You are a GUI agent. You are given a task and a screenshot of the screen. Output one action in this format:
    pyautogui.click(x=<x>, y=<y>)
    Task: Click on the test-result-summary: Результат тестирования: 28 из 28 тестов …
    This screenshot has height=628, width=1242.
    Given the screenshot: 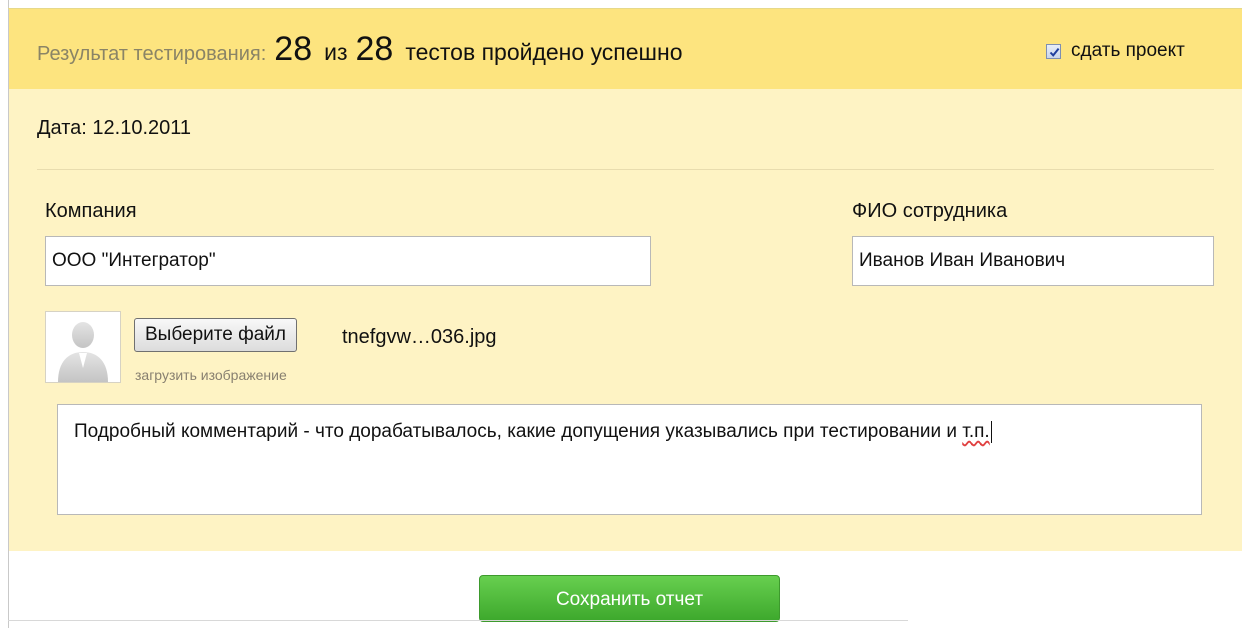 What is the action you would take?
    pyautogui.click(x=360, y=50)
    